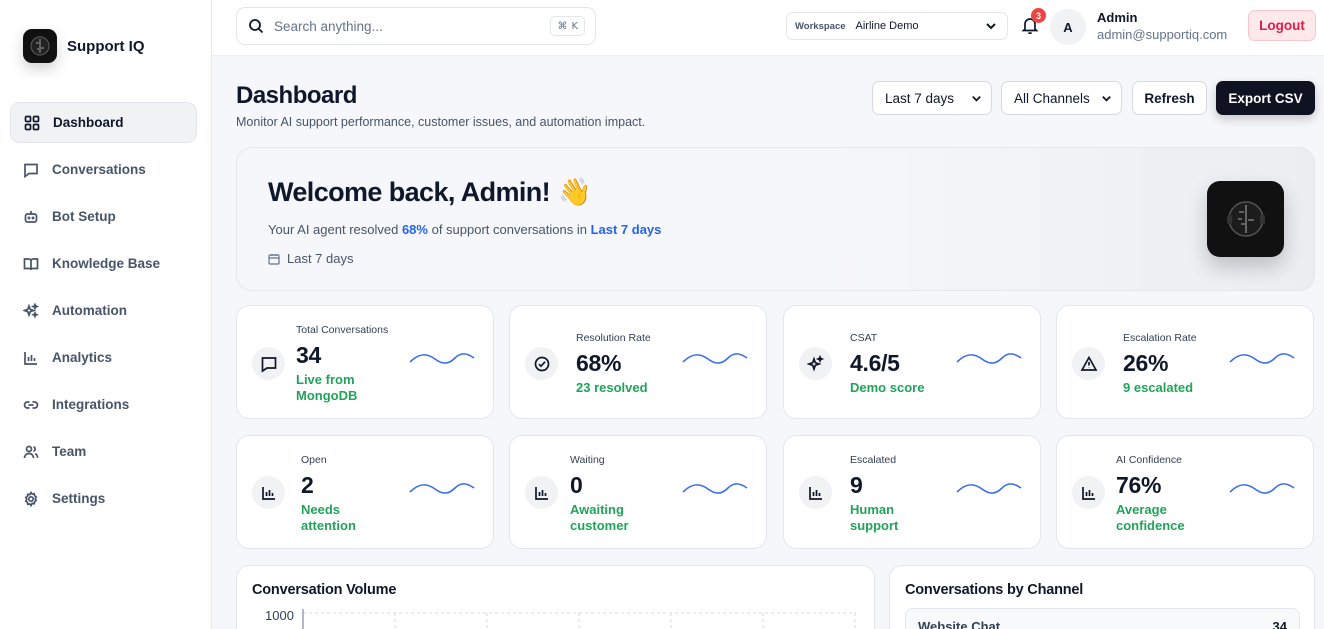 Image resolution: width=1324 pixels, height=629 pixels. Describe the element at coordinates (1169, 98) in the screenshot. I see `refresh-button: Refresh` at that location.